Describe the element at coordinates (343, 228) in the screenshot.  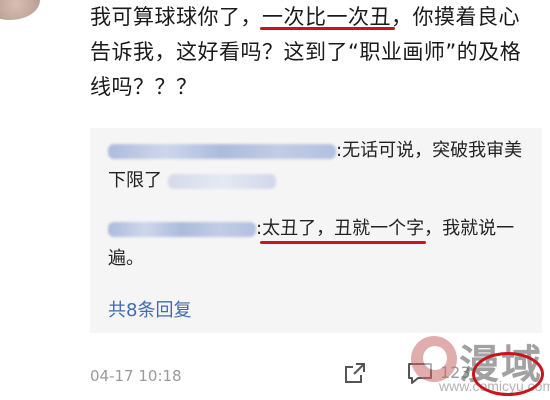
I see `reply-highlight: 太丑了，丑就一个字` at that location.